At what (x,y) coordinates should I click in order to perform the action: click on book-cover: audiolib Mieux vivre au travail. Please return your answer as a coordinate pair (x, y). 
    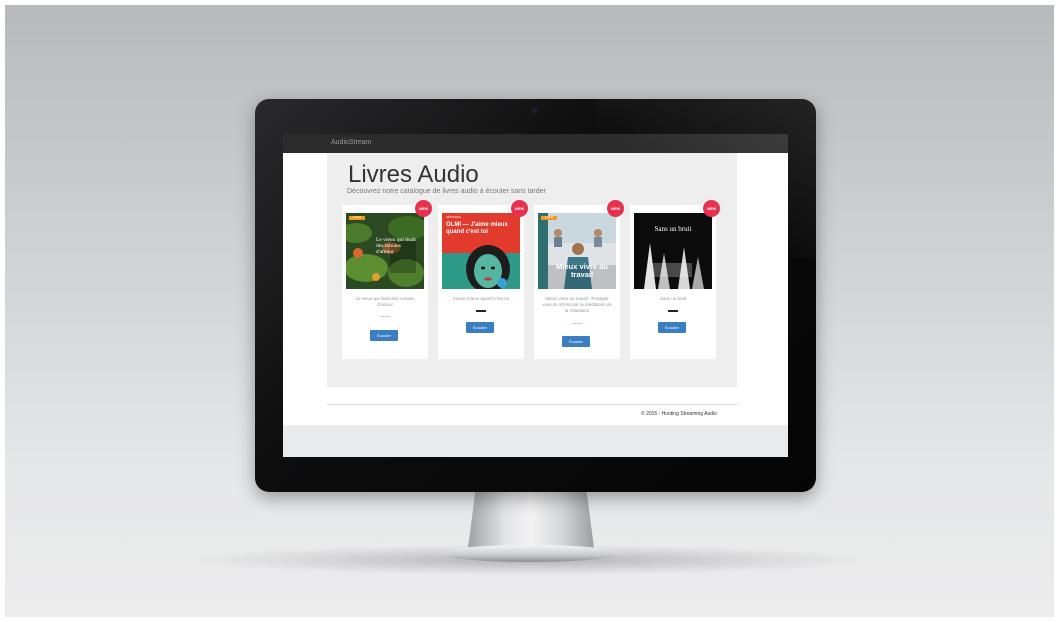
    Looking at the image, I should click on (577, 251).